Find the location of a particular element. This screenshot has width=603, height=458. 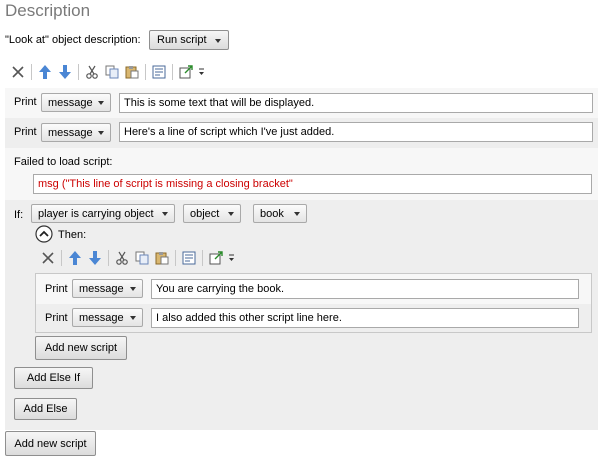

add-new-script-button: Add new script is located at coordinates (50, 443).